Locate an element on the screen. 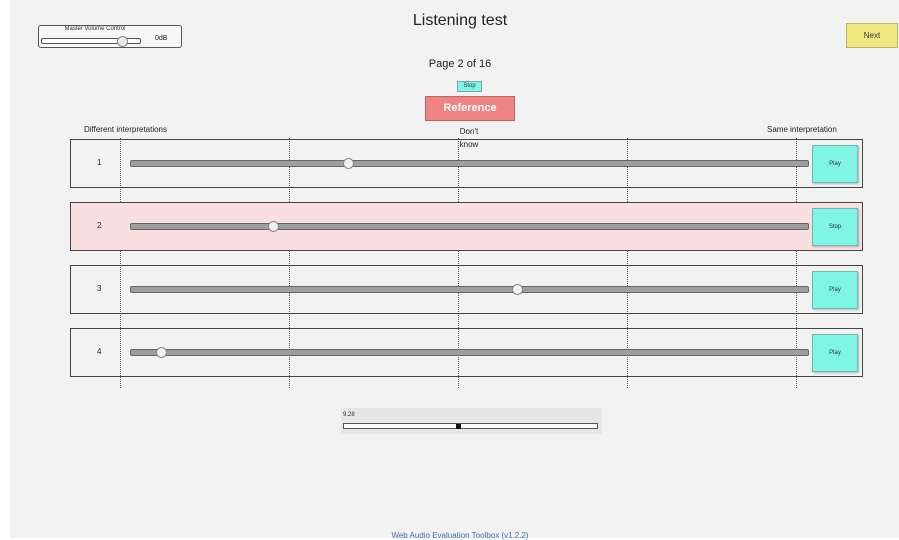  scale-label-right: Same interpretation is located at coordinates (802, 129).